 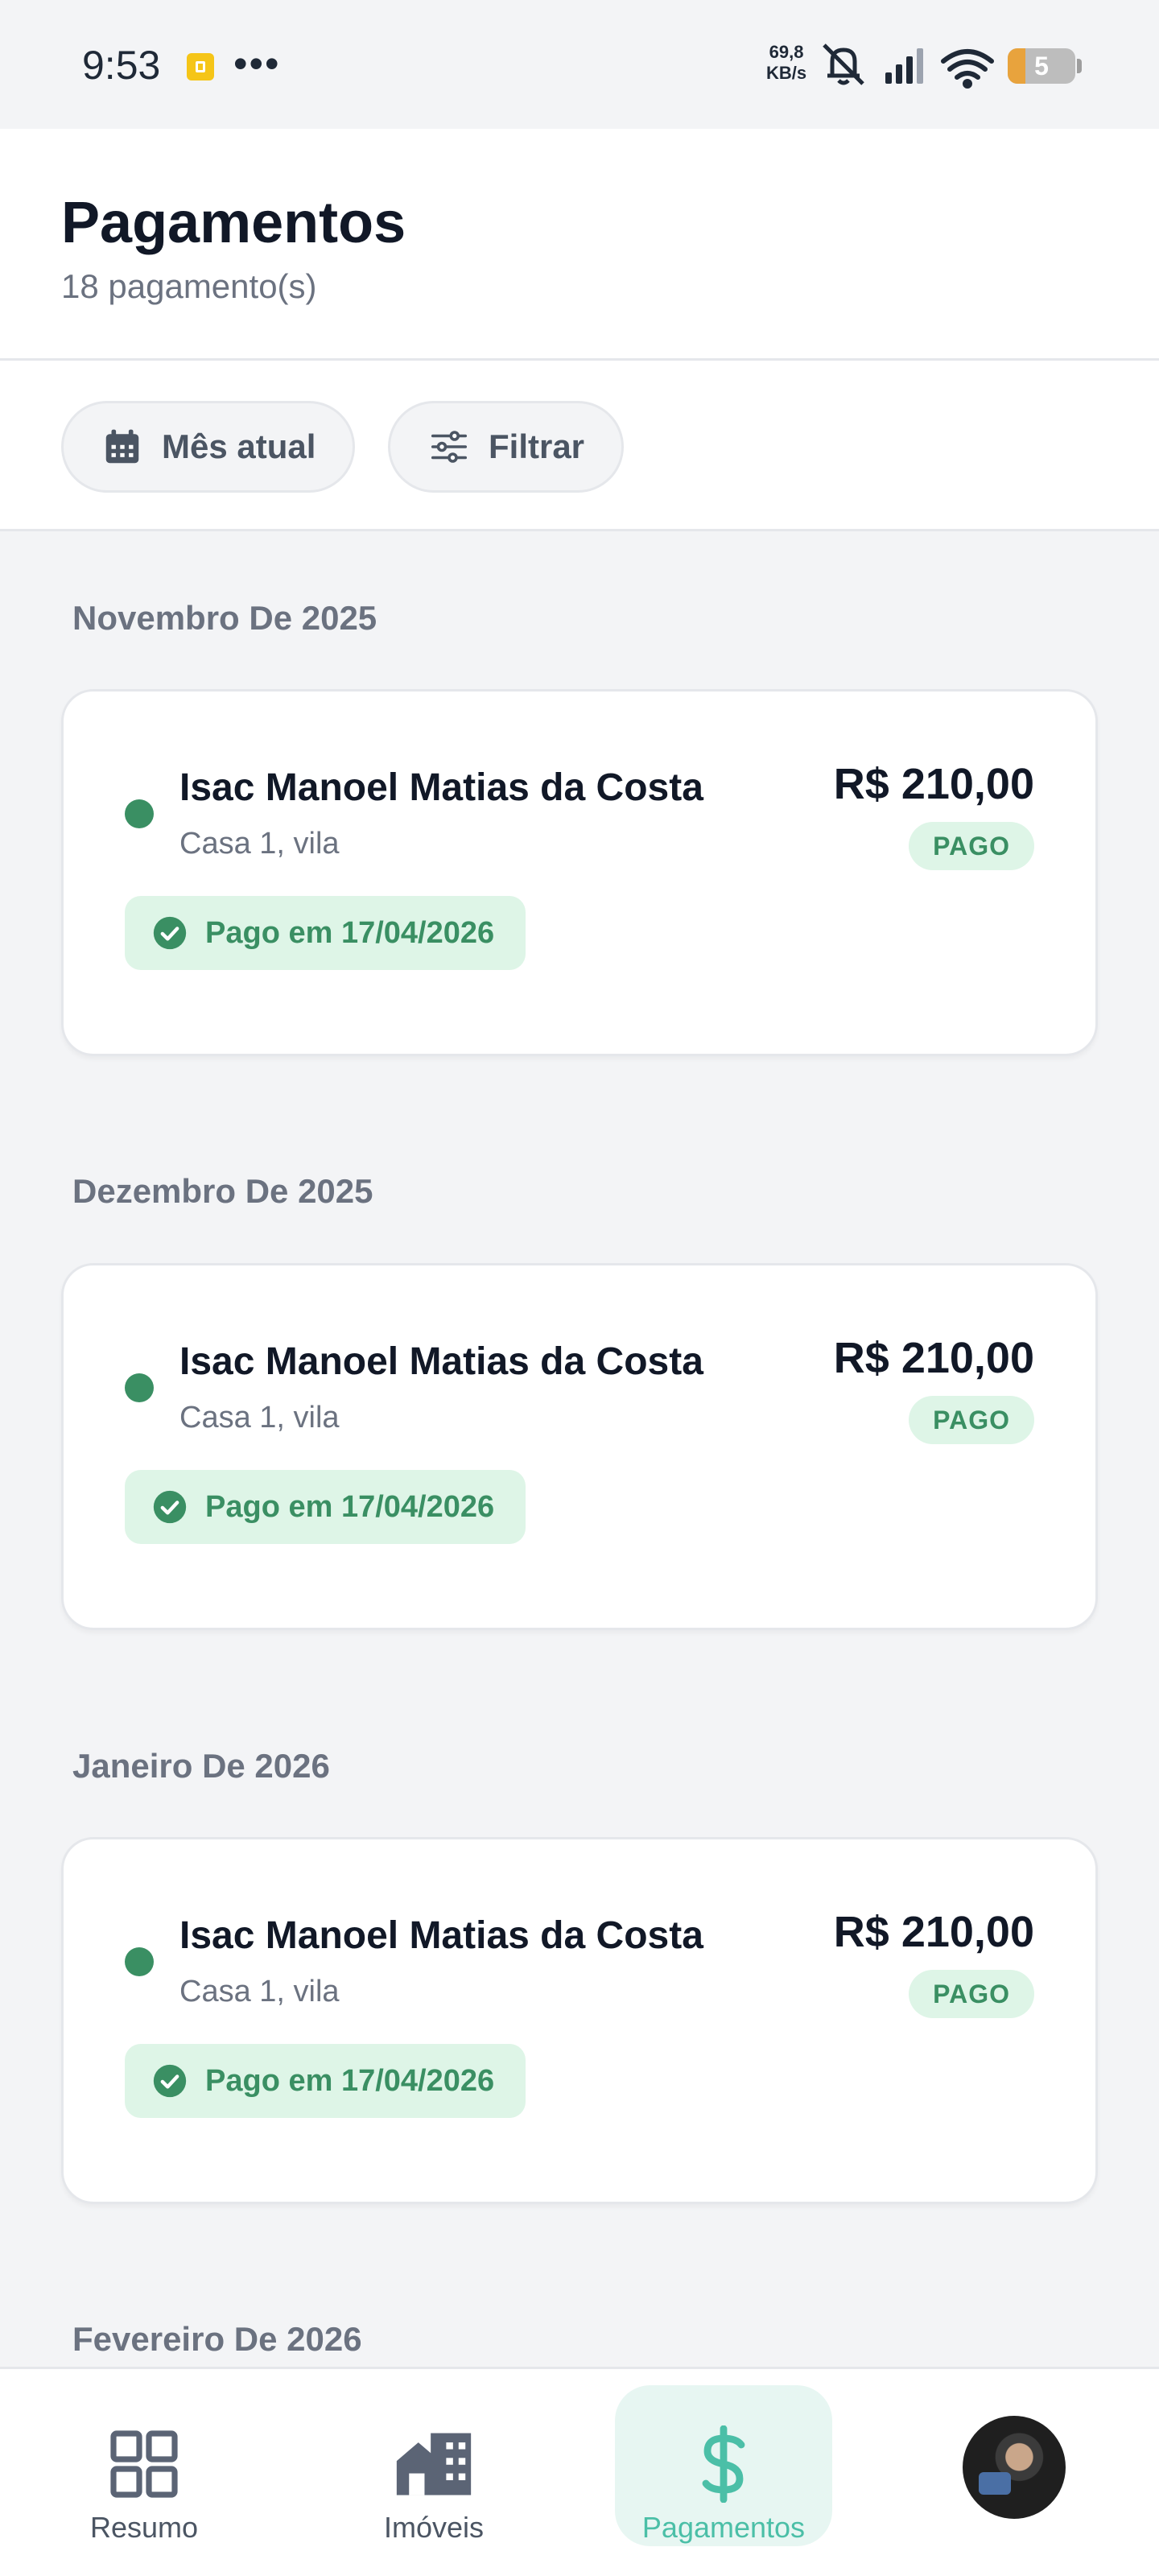 What do you see at coordinates (121, 65) in the screenshot?
I see `status-time: 9:53` at bounding box center [121, 65].